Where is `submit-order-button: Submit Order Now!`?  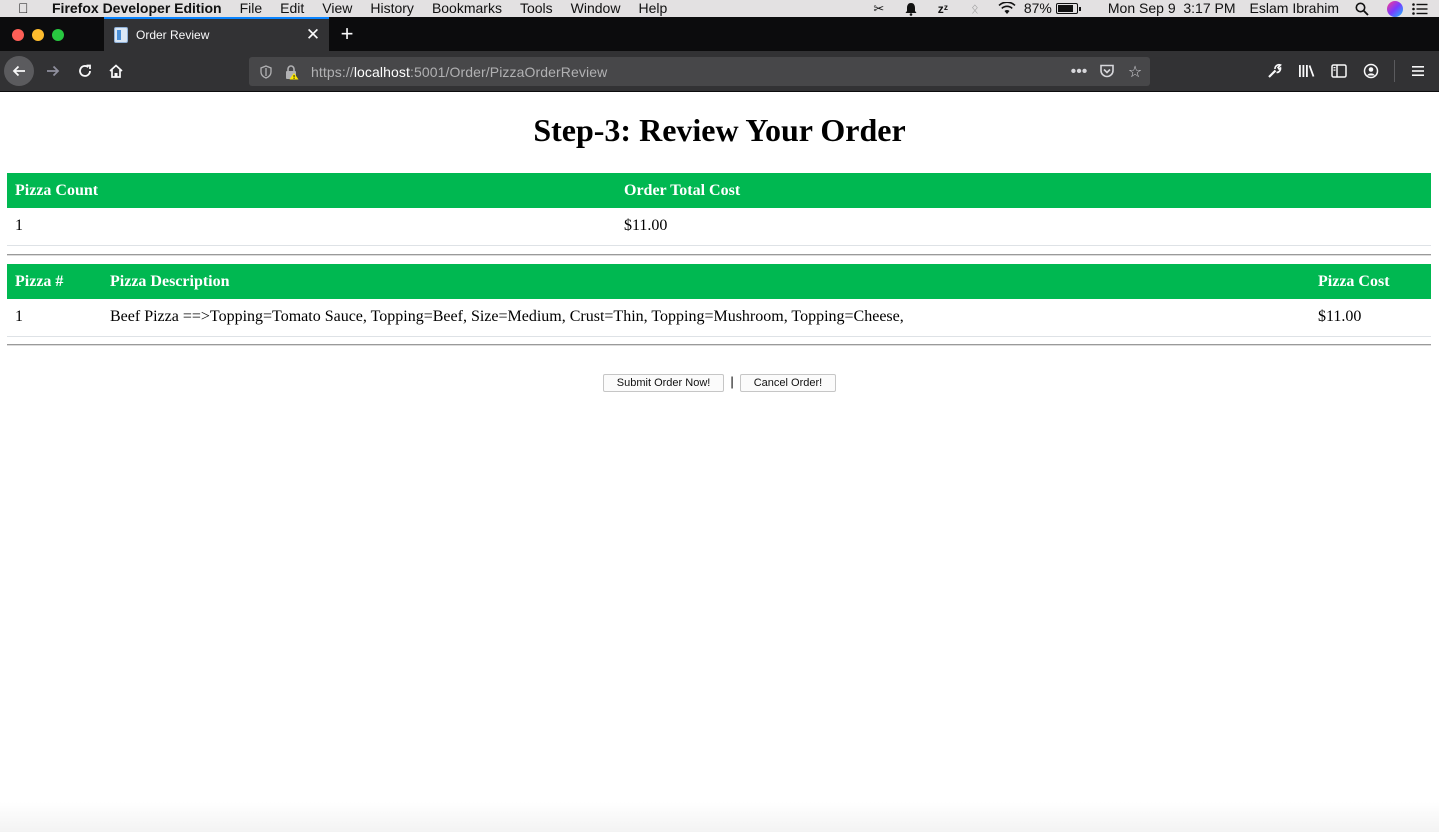
submit-order-button: Submit Order Now! is located at coordinates (663, 383).